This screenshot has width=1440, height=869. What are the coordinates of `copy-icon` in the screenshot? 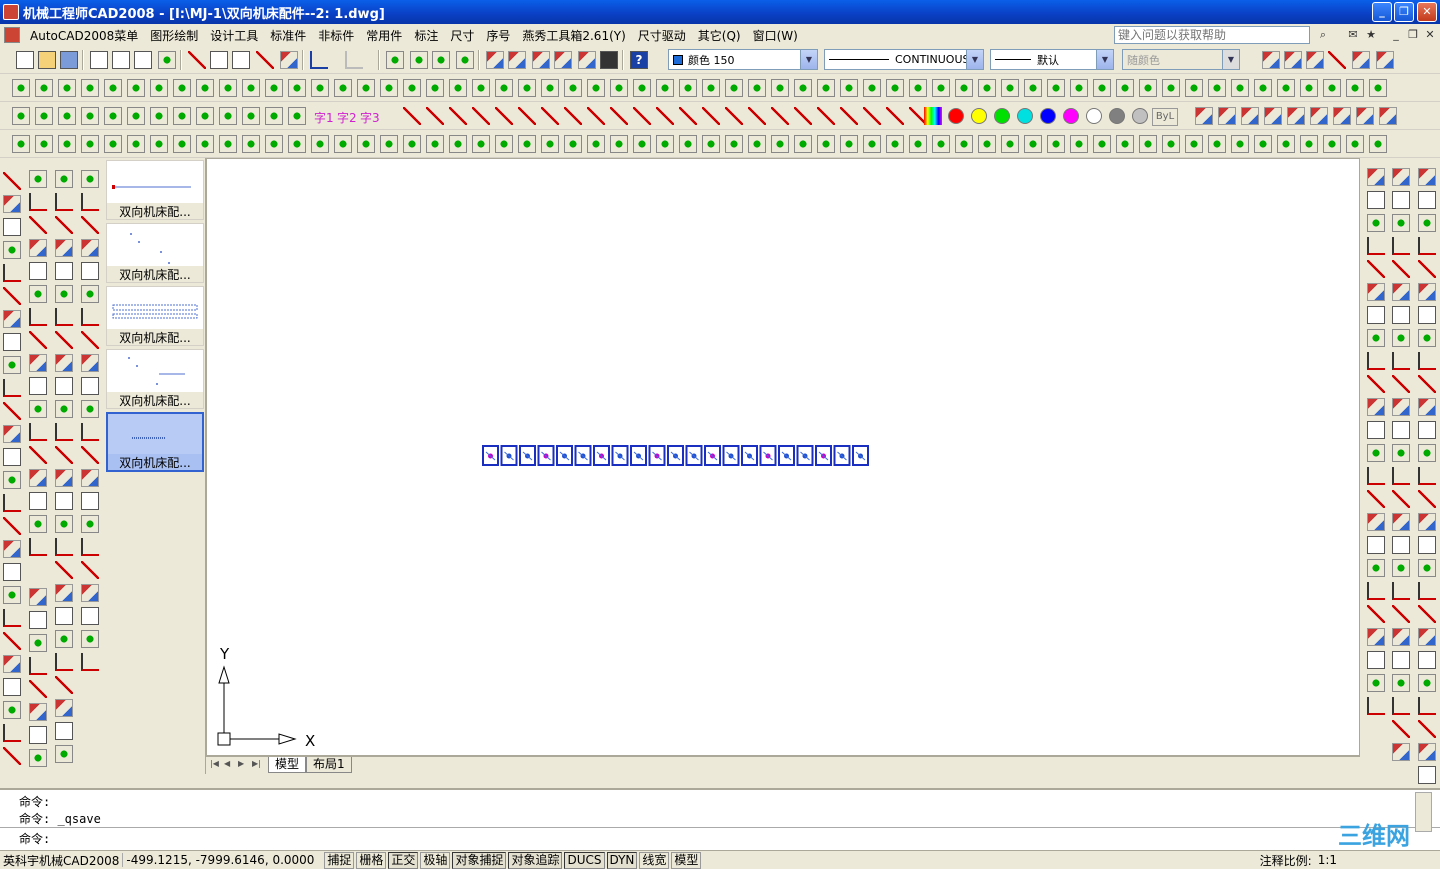 It's located at (219, 60).